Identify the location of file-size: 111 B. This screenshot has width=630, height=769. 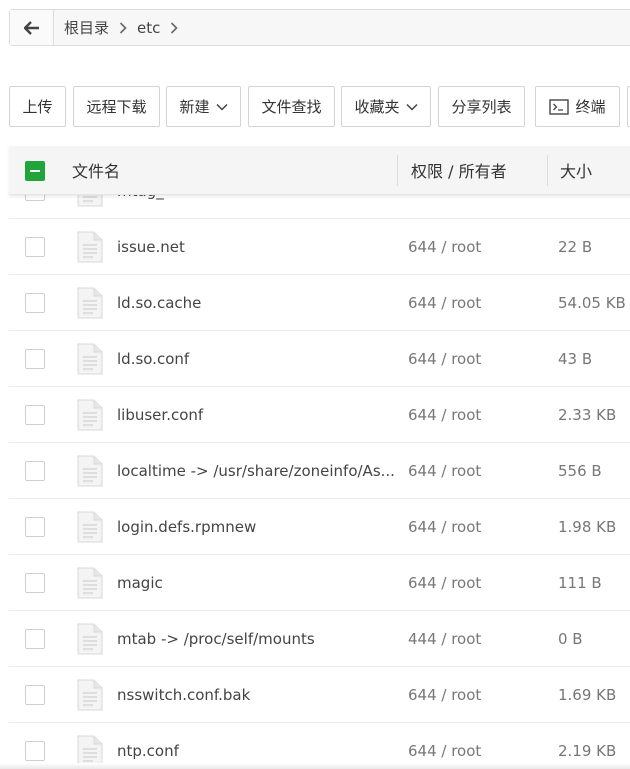
(580, 582).